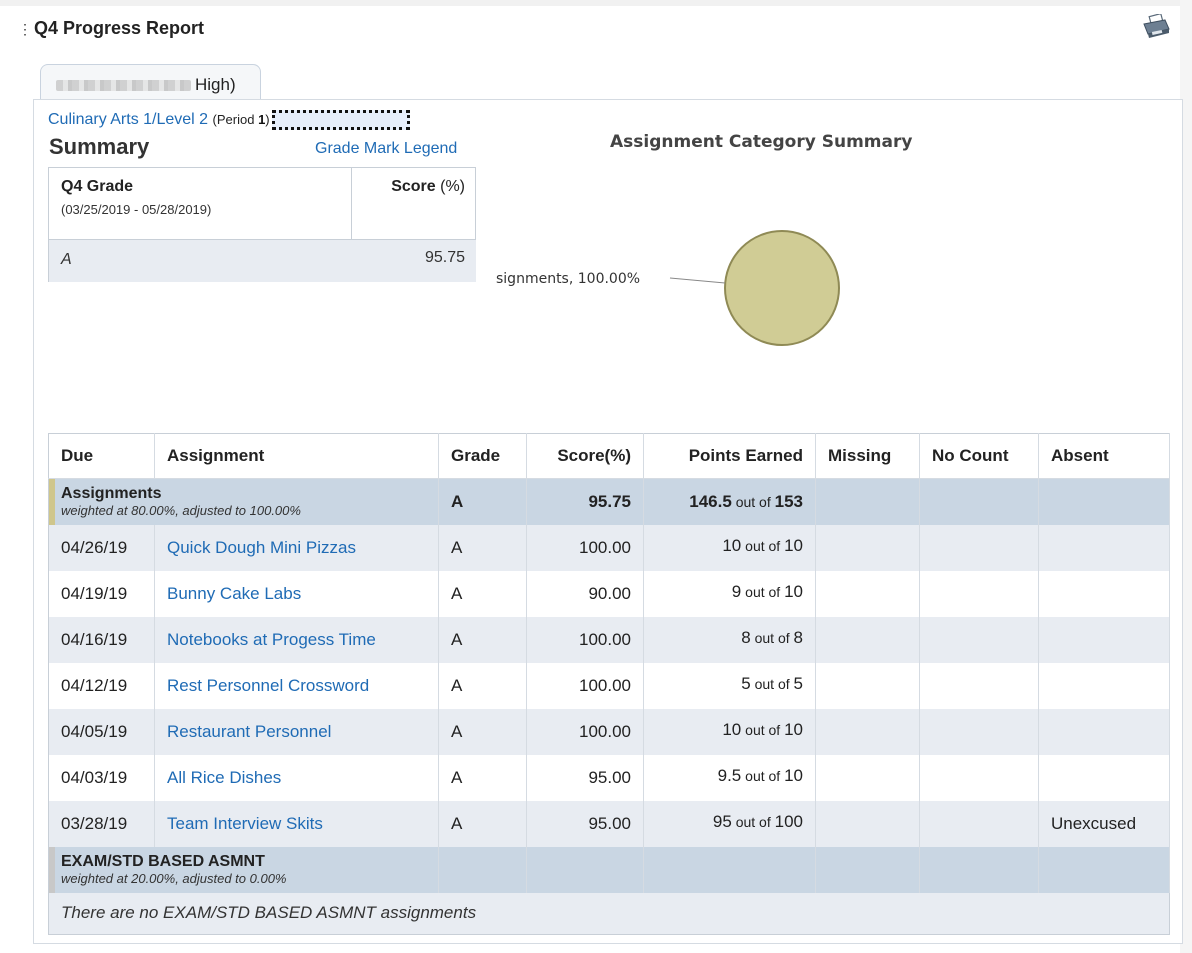  What do you see at coordinates (261, 547) in the screenshot?
I see `assignment-link: Quick Dough Mini Pizzas` at bounding box center [261, 547].